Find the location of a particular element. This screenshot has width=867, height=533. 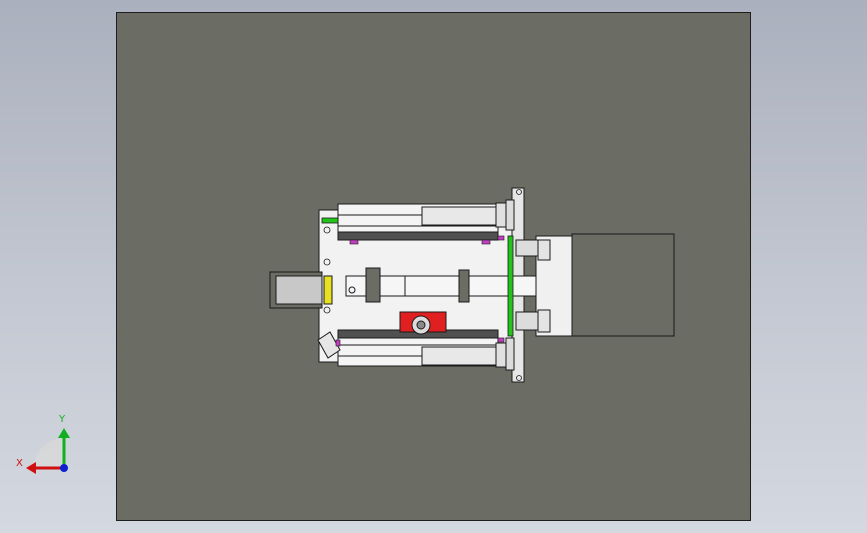

triad-x-label: X is located at coordinates (19, 463).